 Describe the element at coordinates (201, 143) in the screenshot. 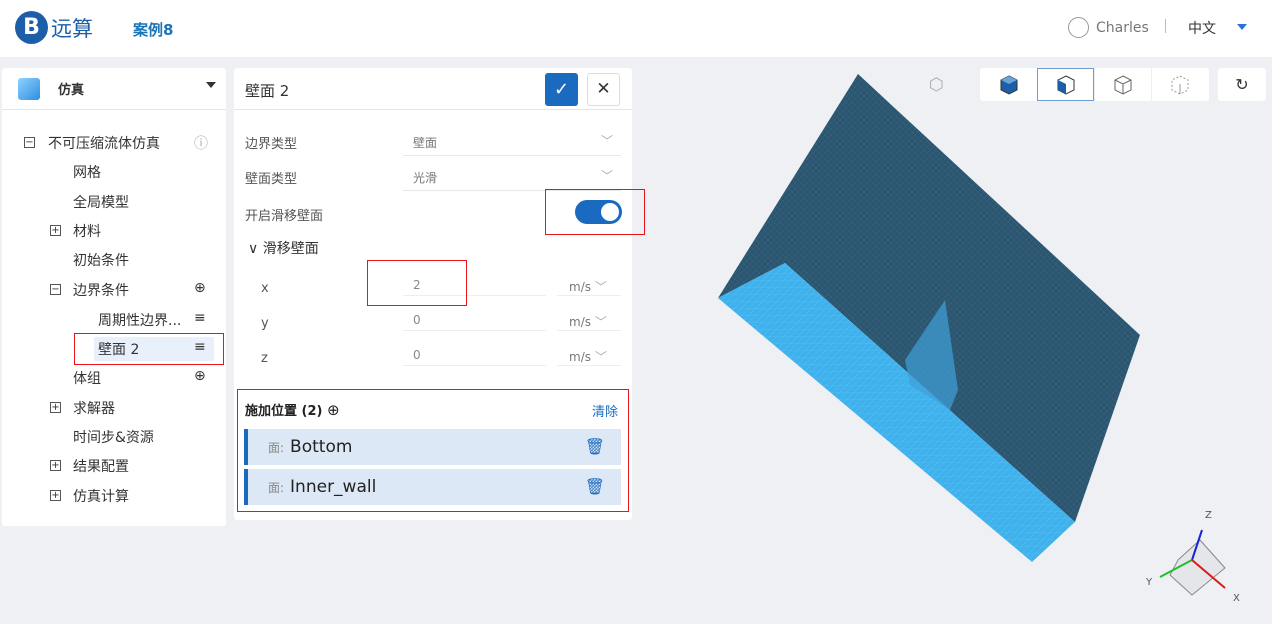

I see `info-icon: ⓘ` at that location.